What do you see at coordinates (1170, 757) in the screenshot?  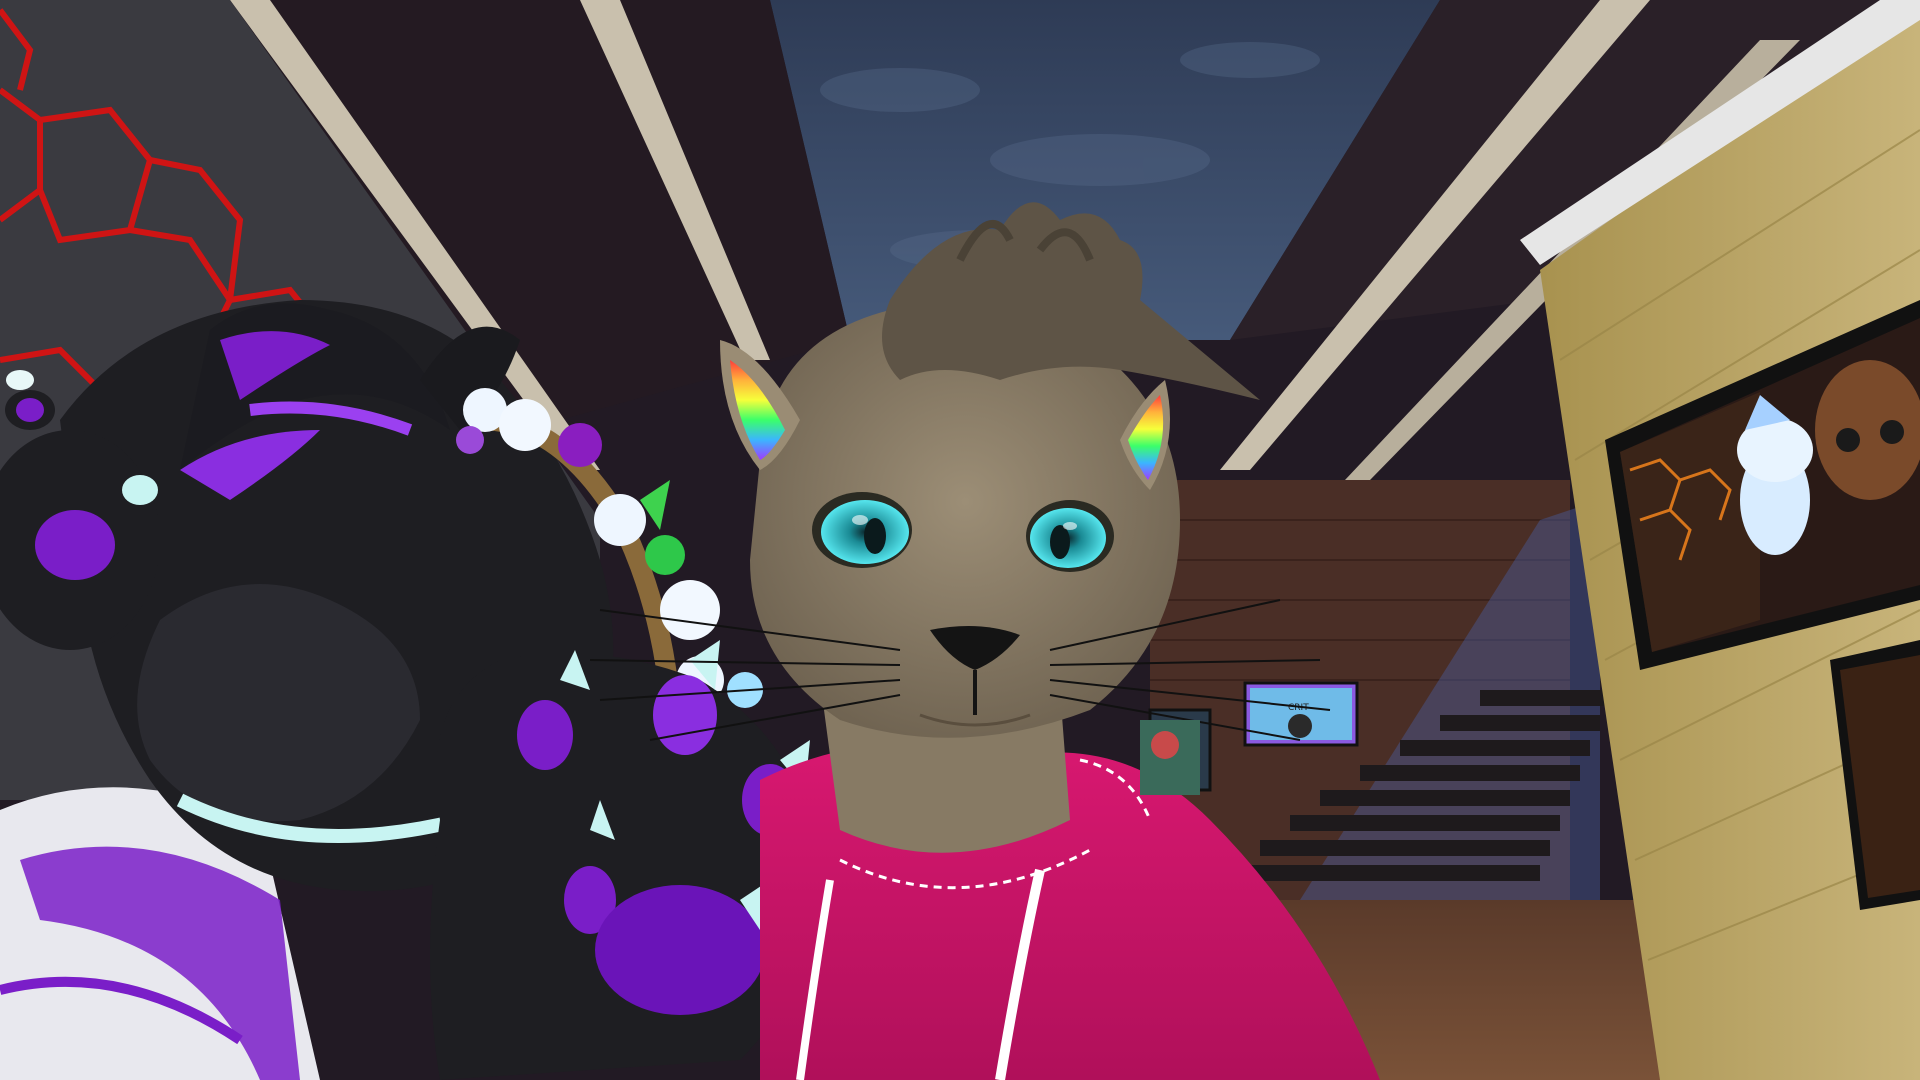 I see `background-avatar` at bounding box center [1170, 757].